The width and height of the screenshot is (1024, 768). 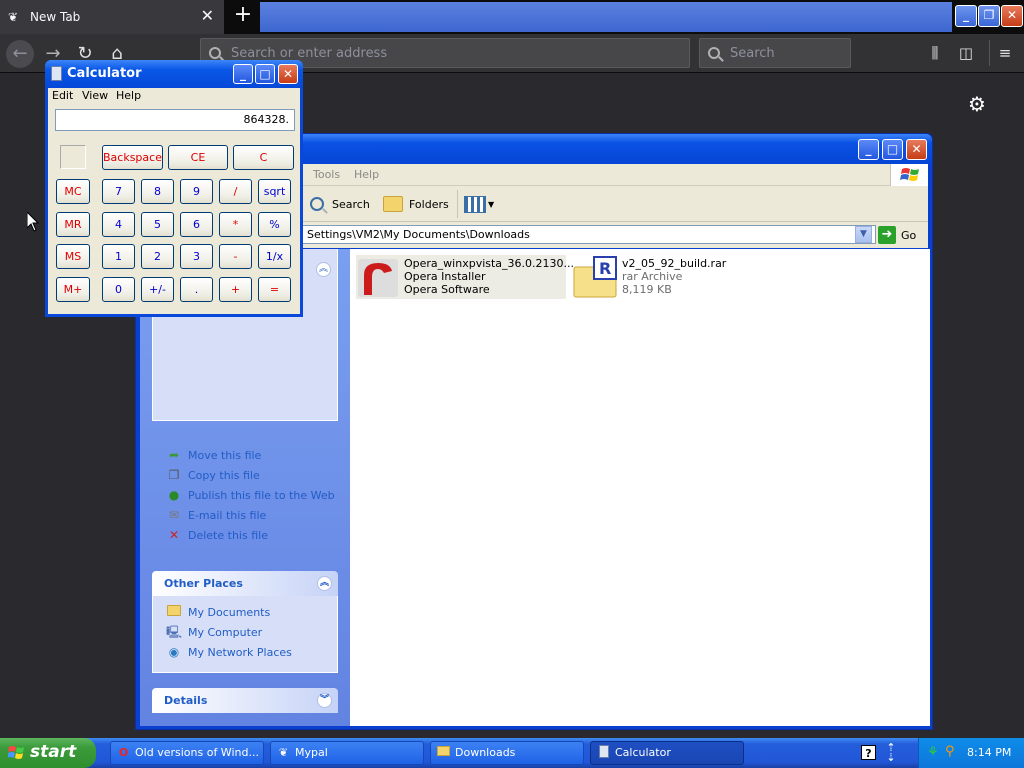 I want to click on help-icon: ?, so click(x=868, y=752).